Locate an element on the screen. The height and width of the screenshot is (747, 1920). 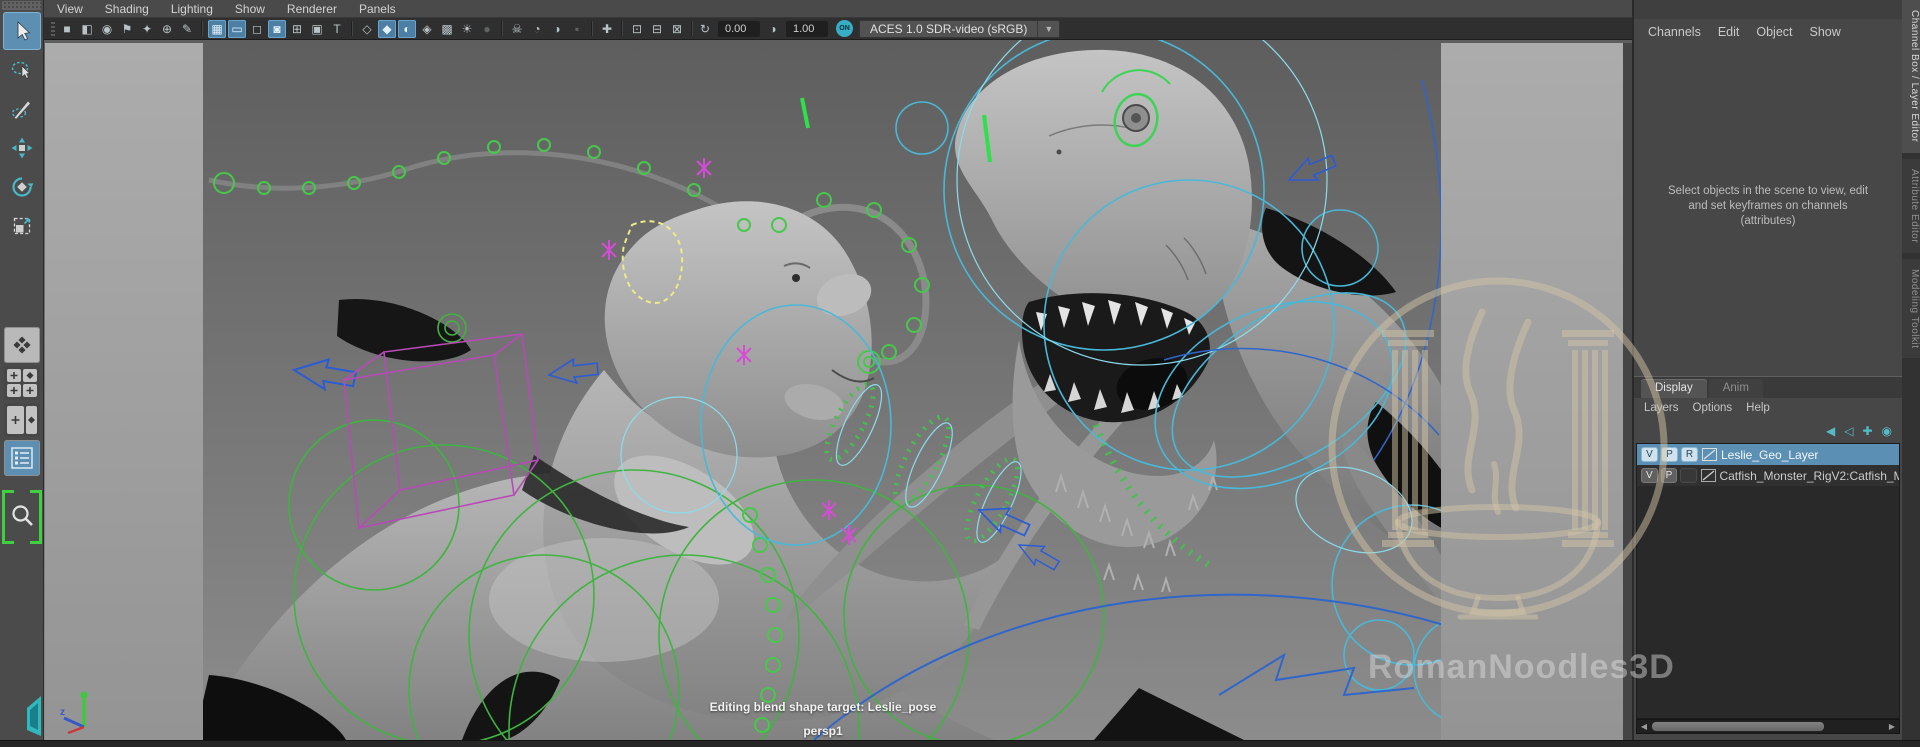
scroll-left-arrow-icon: ◀ is located at coordinates (1644, 726).